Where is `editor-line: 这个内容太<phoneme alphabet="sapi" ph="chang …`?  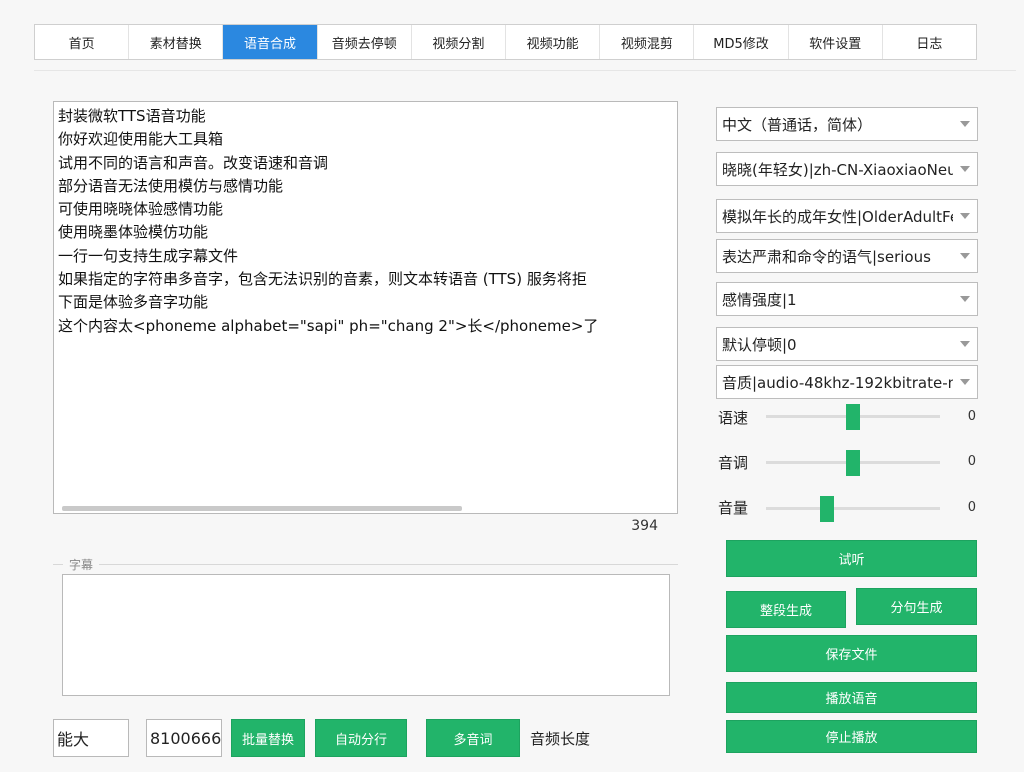
editor-line: 这个内容太<phoneme alphabet="sapi" ph="chang … is located at coordinates (328, 325).